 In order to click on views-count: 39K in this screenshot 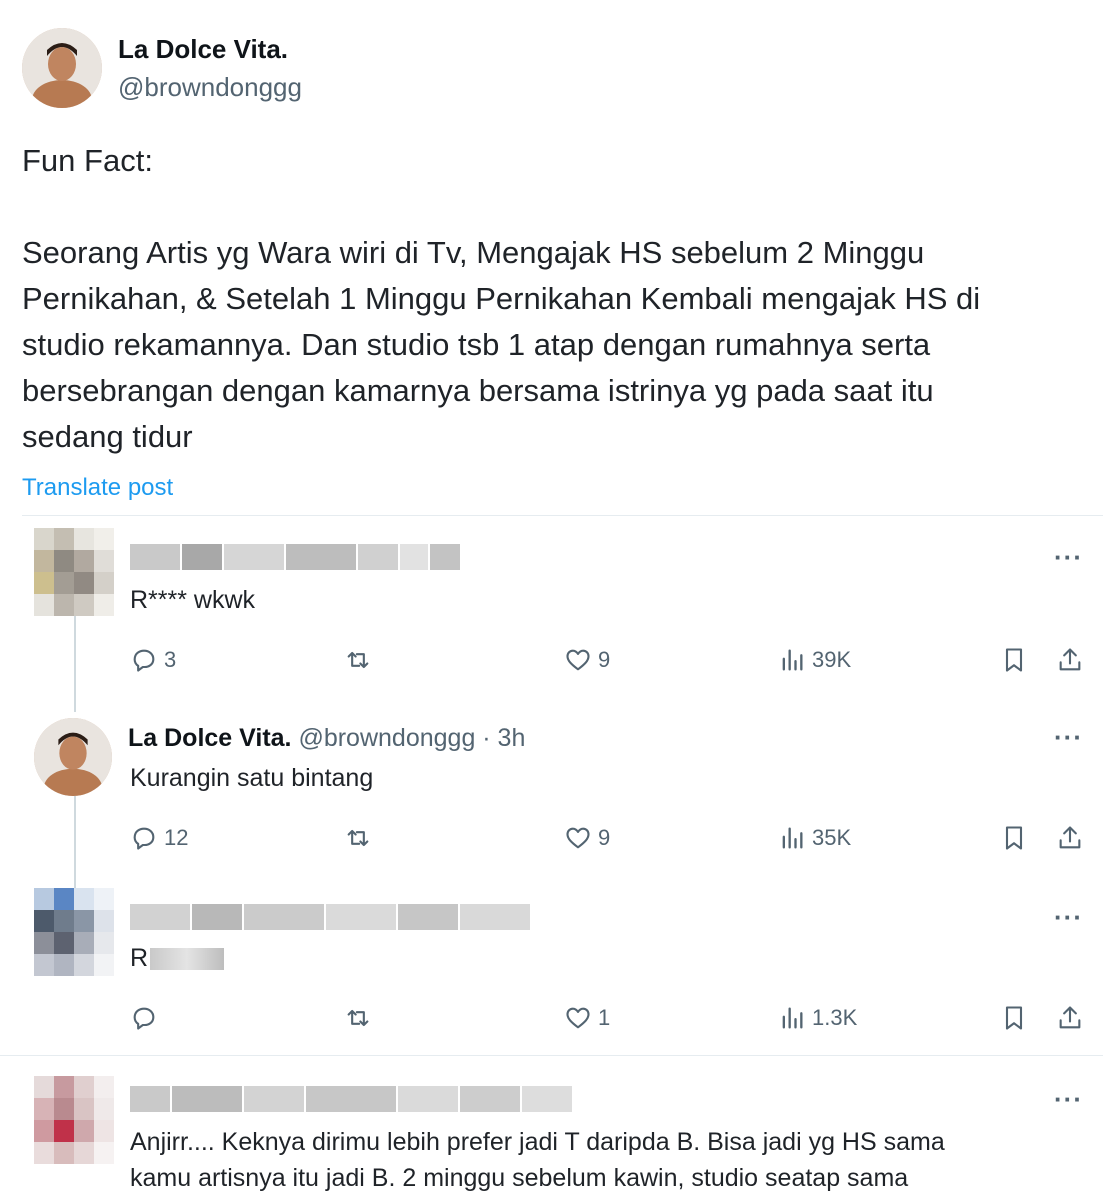, I will do `click(832, 659)`.